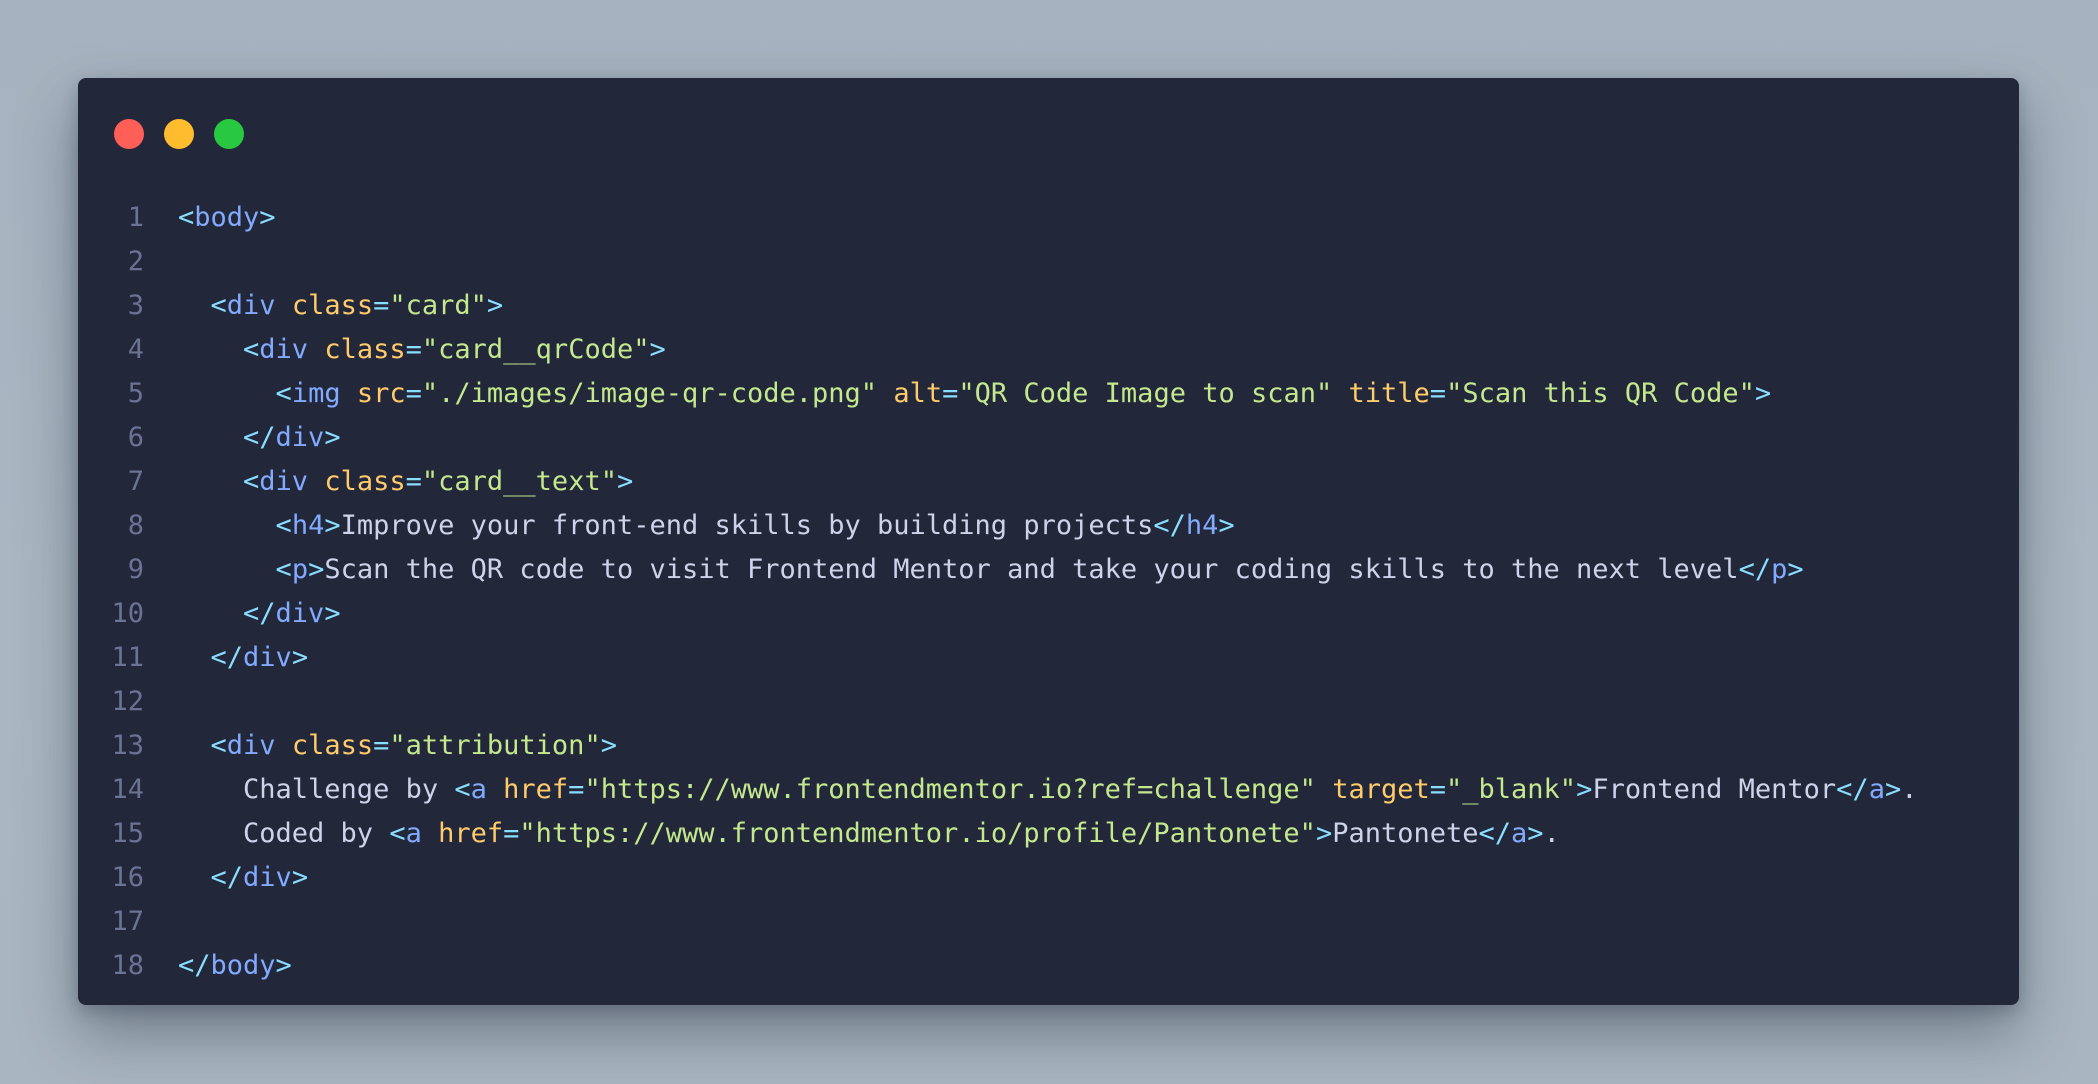  Describe the element at coordinates (127, 701) in the screenshot. I see `line-number: 12` at that location.